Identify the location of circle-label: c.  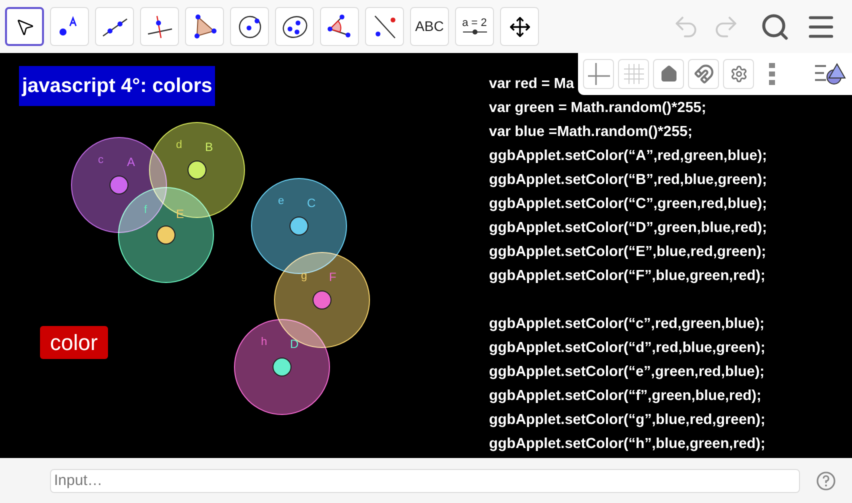
(101, 160).